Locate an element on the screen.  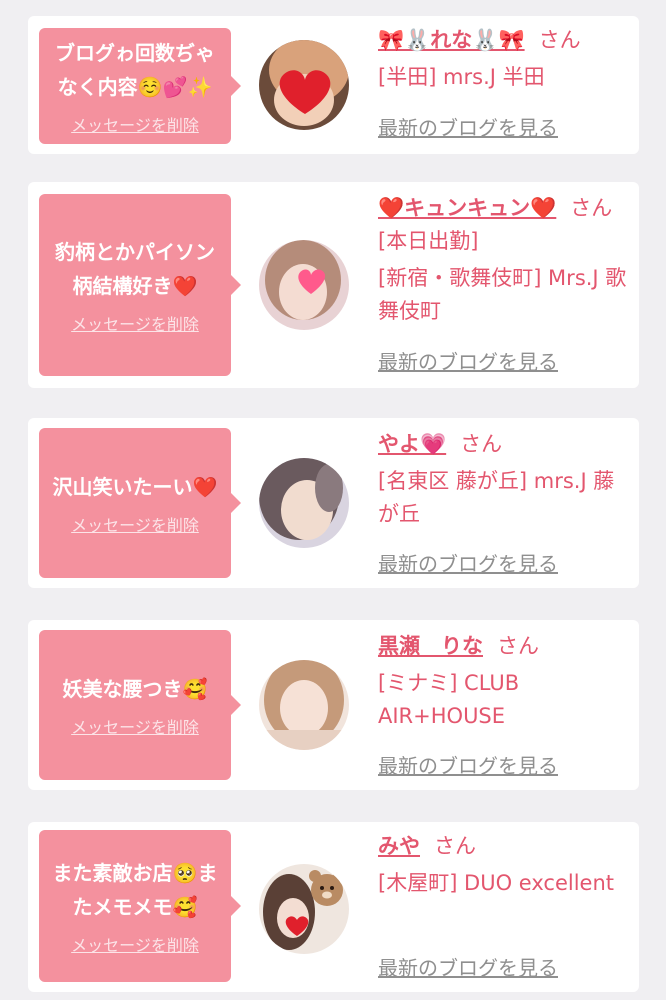
profile-info: ❤️キュンキュン❤️ さん[本日出勤] [新宿・歌舞伎町] Mrs.J 歌舞伎町 is located at coordinates (504, 260).